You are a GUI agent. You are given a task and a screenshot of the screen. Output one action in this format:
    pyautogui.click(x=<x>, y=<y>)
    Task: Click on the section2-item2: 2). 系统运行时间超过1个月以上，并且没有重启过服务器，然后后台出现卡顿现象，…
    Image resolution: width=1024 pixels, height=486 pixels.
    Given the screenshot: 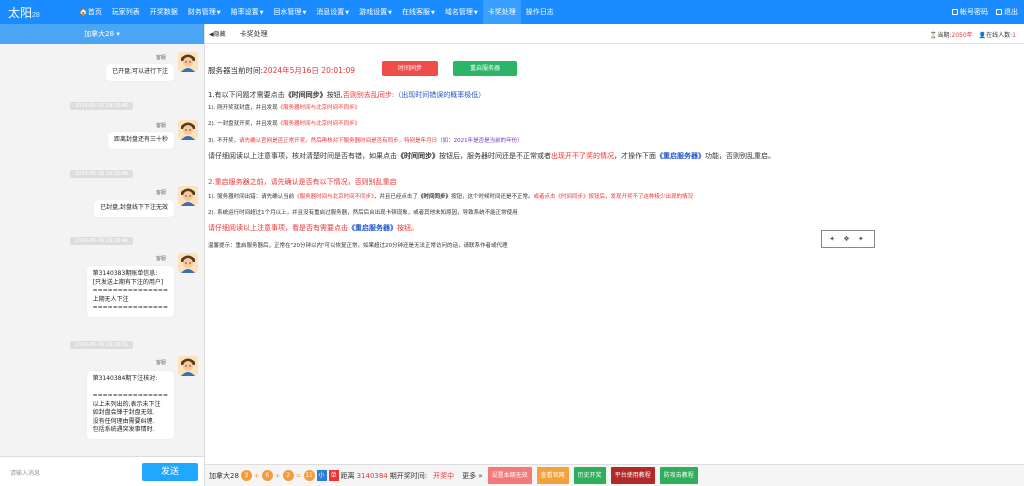 What is the action you would take?
    pyautogui.click(x=363, y=213)
    